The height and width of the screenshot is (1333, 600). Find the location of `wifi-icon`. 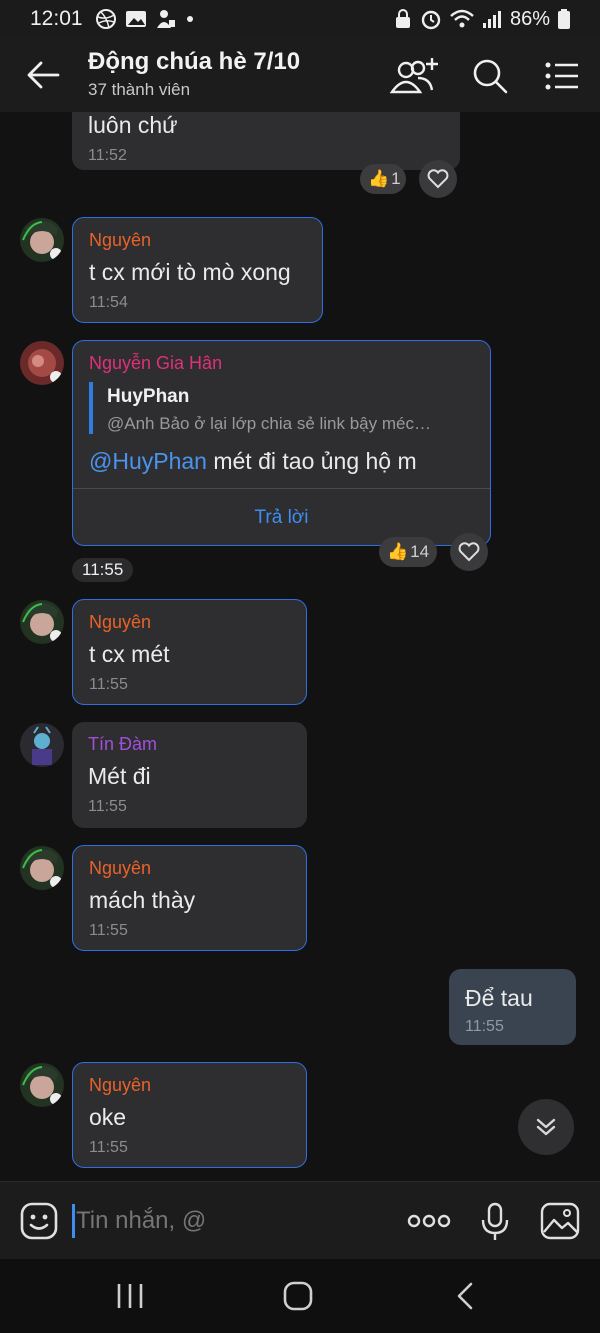

wifi-icon is located at coordinates (462, 18).